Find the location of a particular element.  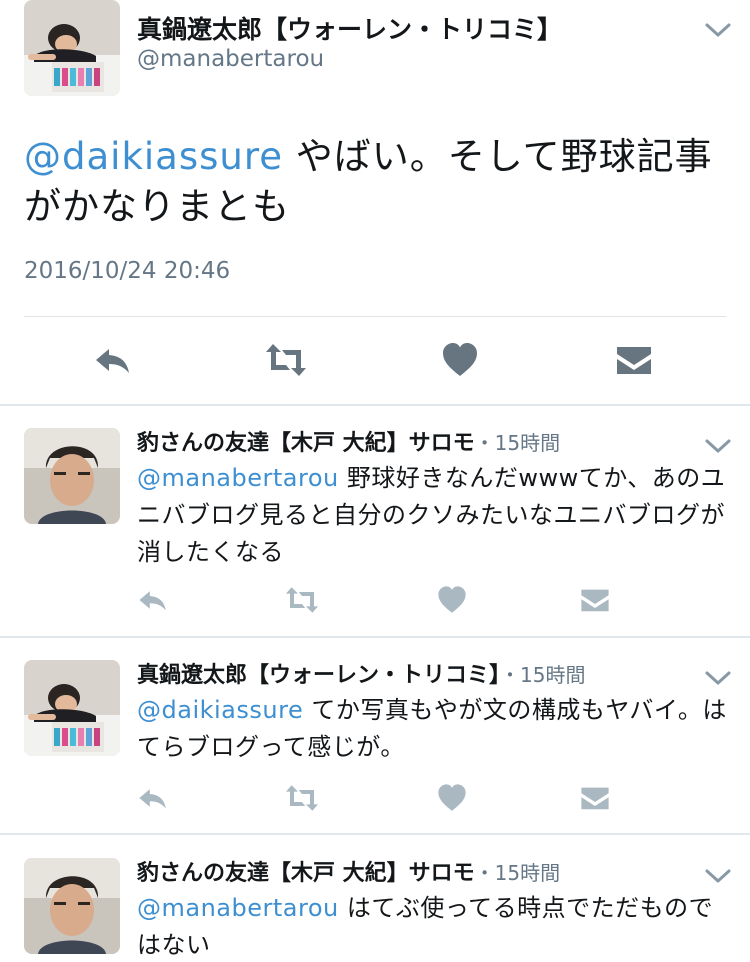

user-handle: @manabertarou is located at coordinates (230, 59).